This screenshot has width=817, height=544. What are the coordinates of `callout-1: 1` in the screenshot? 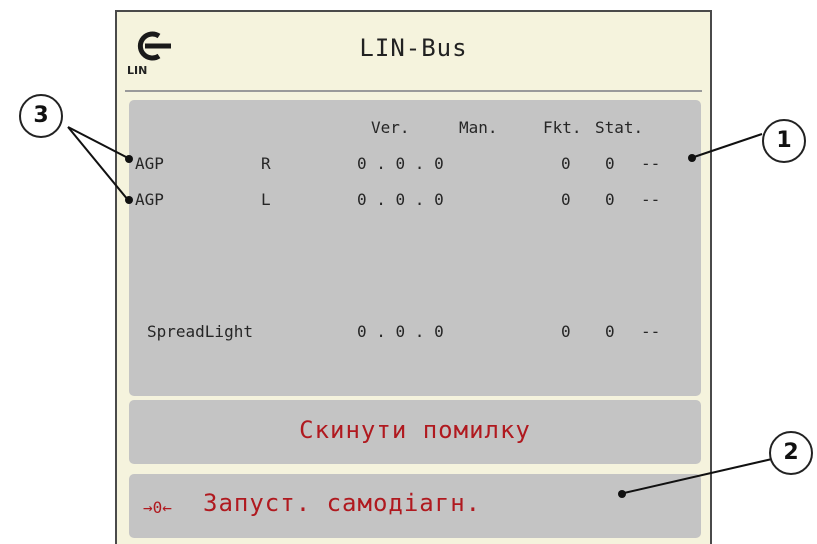 It's located at (784, 141).